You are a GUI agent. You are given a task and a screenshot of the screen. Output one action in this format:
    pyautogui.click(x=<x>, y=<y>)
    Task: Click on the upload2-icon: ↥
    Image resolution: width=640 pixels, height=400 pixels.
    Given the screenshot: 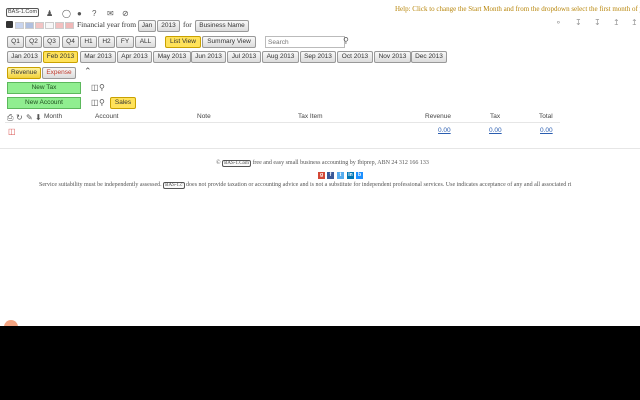 What is the action you would take?
    pyautogui.click(x=634, y=22)
    